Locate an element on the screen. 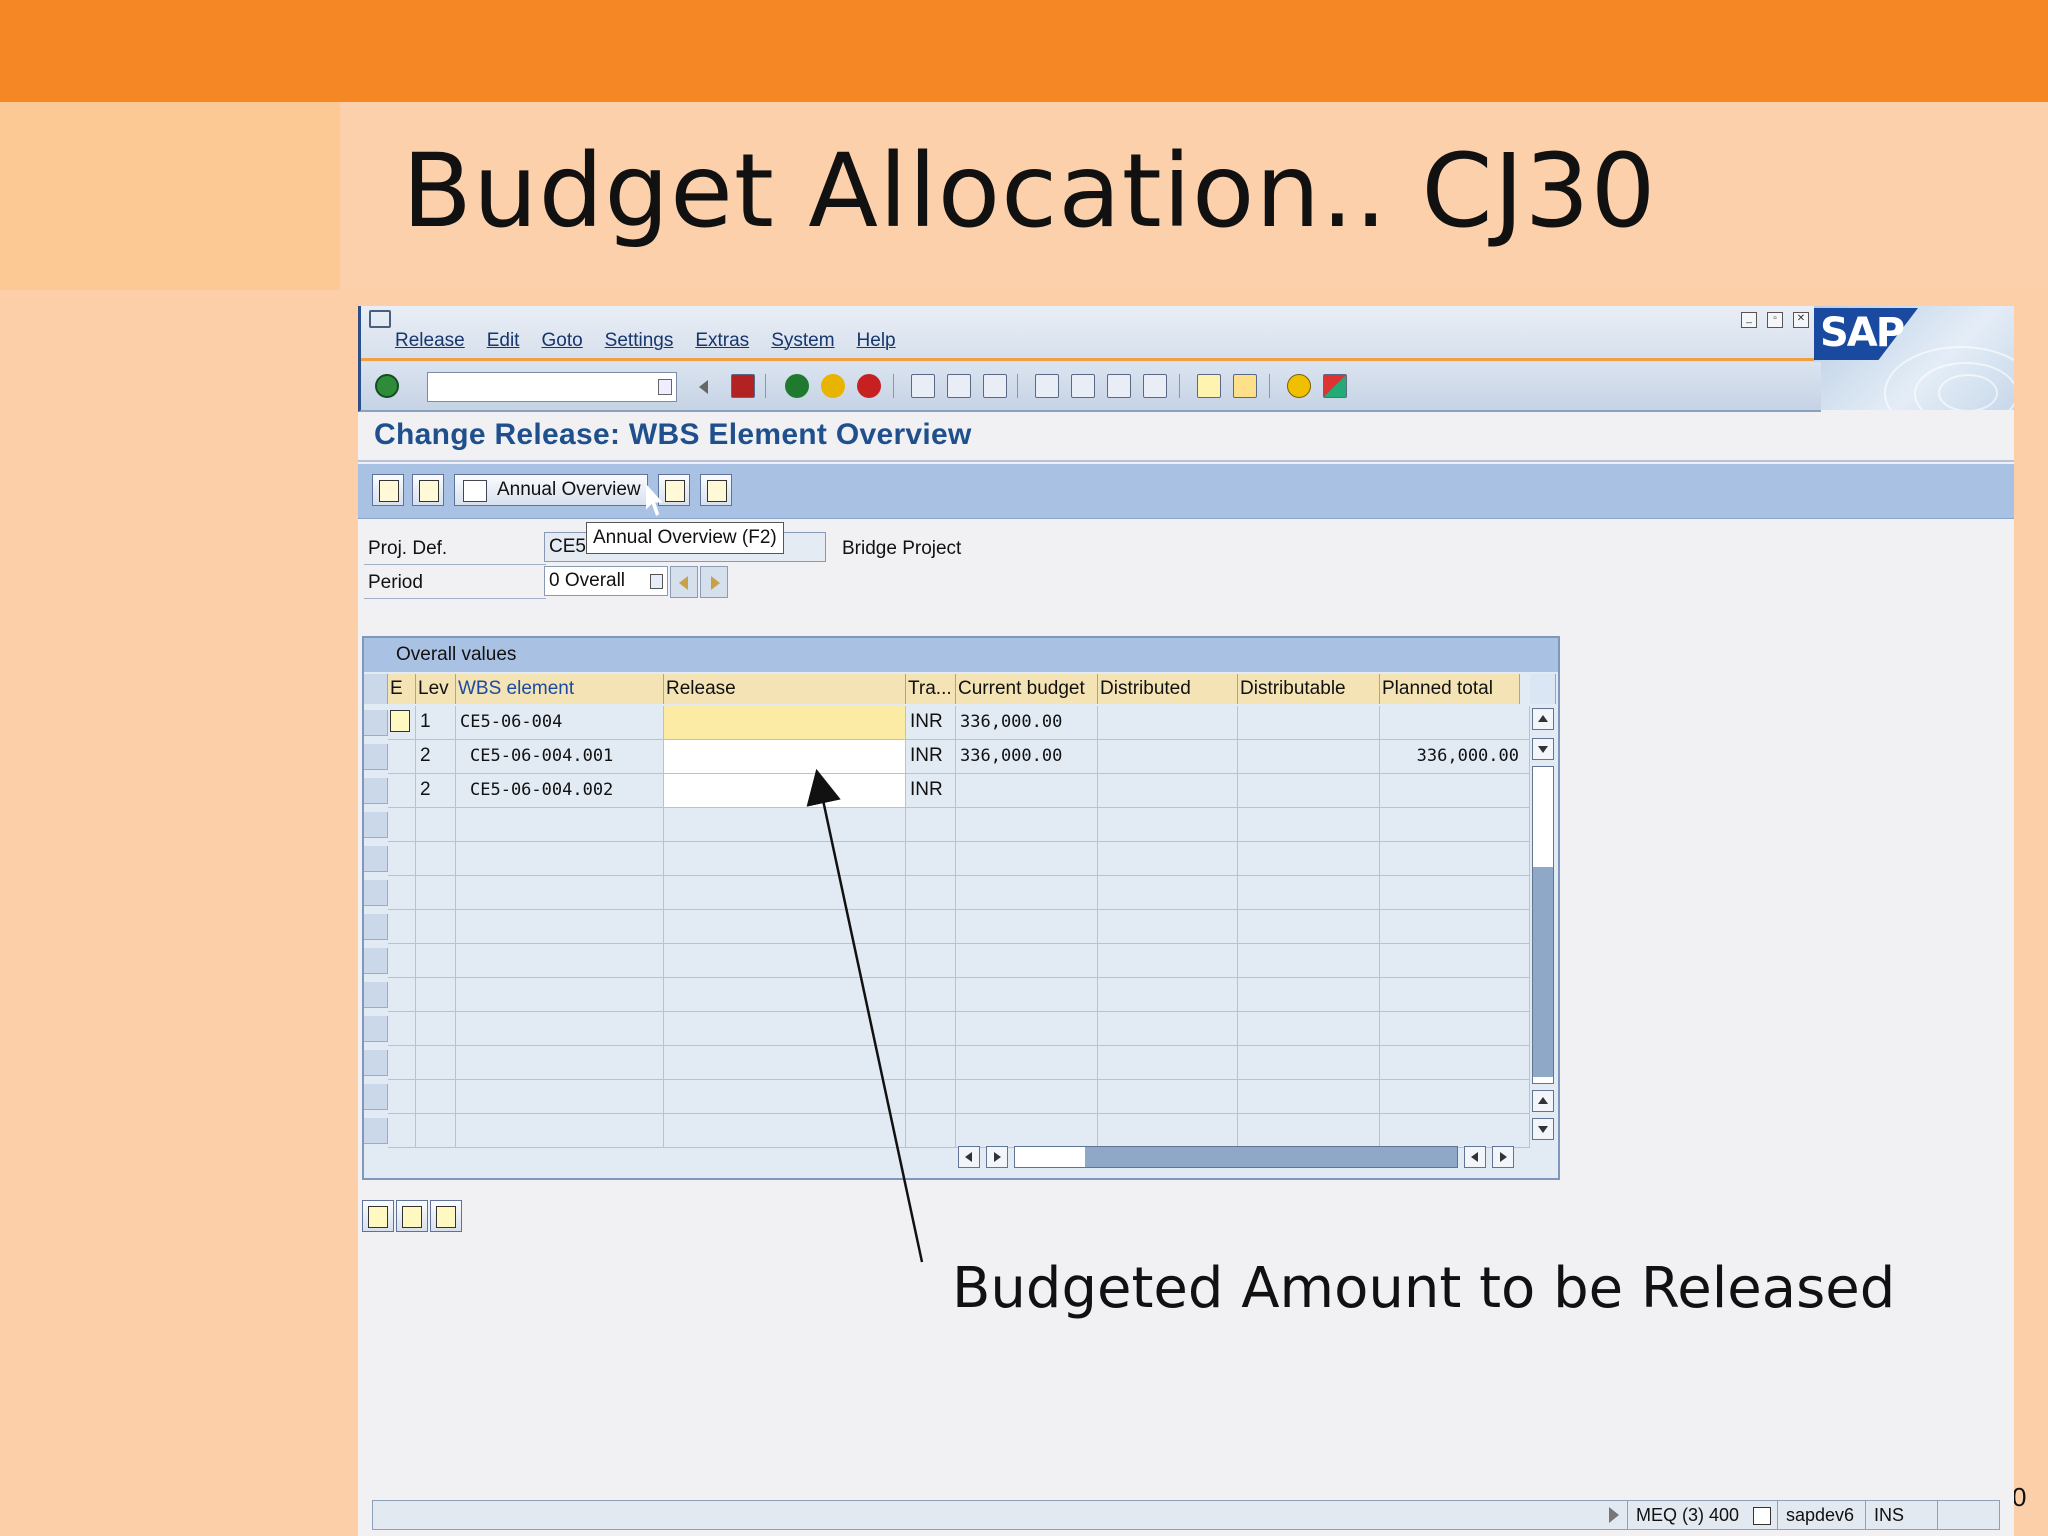 The height and width of the screenshot is (1536, 2048). command-dropdown-icon is located at coordinates (665, 387).